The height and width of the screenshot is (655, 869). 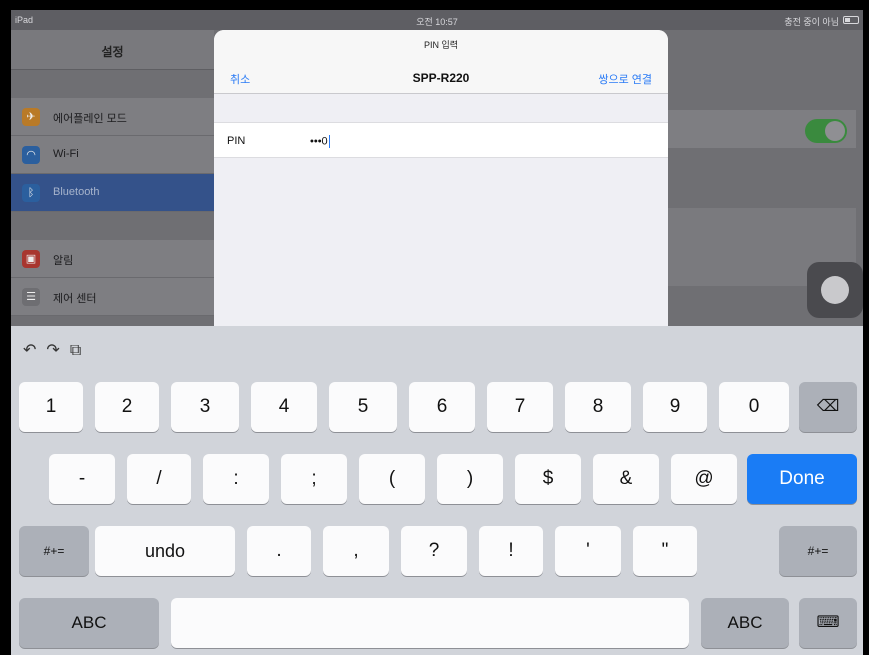 I want to click on pair-button: 쌍으로 연결, so click(x=625, y=79).